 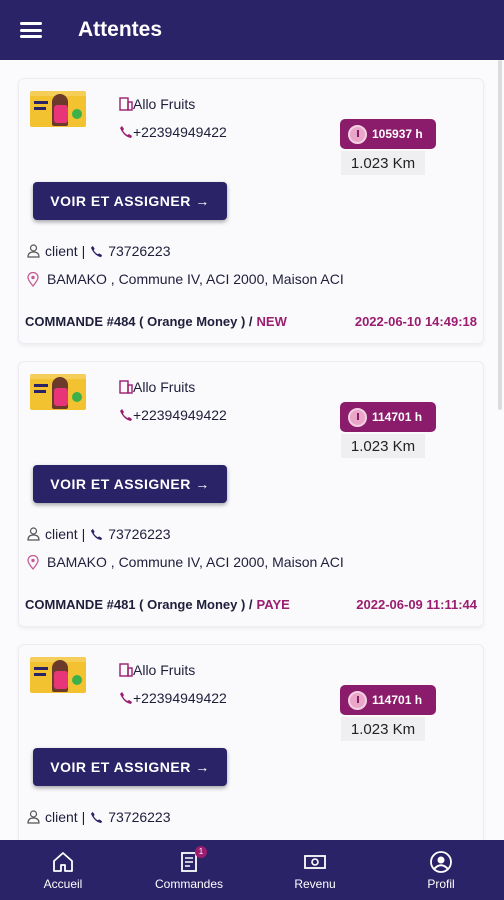 What do you see at coordinates (63, 862) in the screenshot?
I see `home-icon` at bounding box center [63, 862].